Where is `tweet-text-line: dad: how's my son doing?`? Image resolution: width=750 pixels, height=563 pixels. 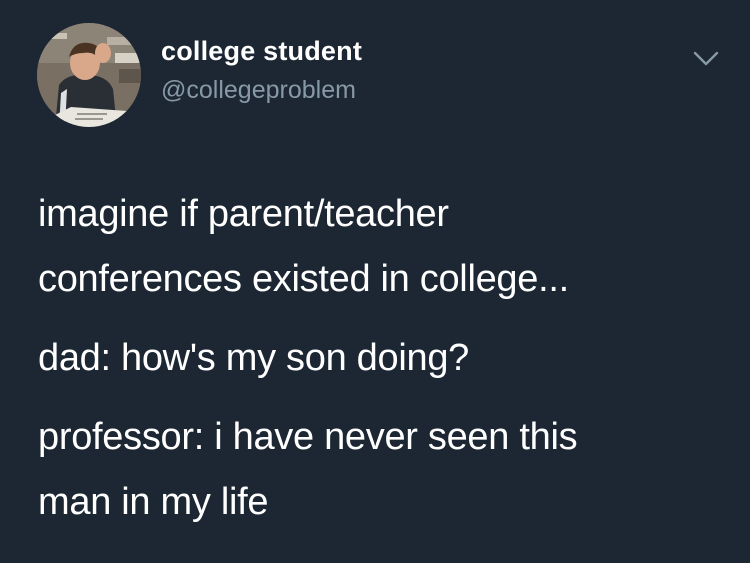
tweet-text-line: dad: how's my son doing? is located at coordinates (253, 358).